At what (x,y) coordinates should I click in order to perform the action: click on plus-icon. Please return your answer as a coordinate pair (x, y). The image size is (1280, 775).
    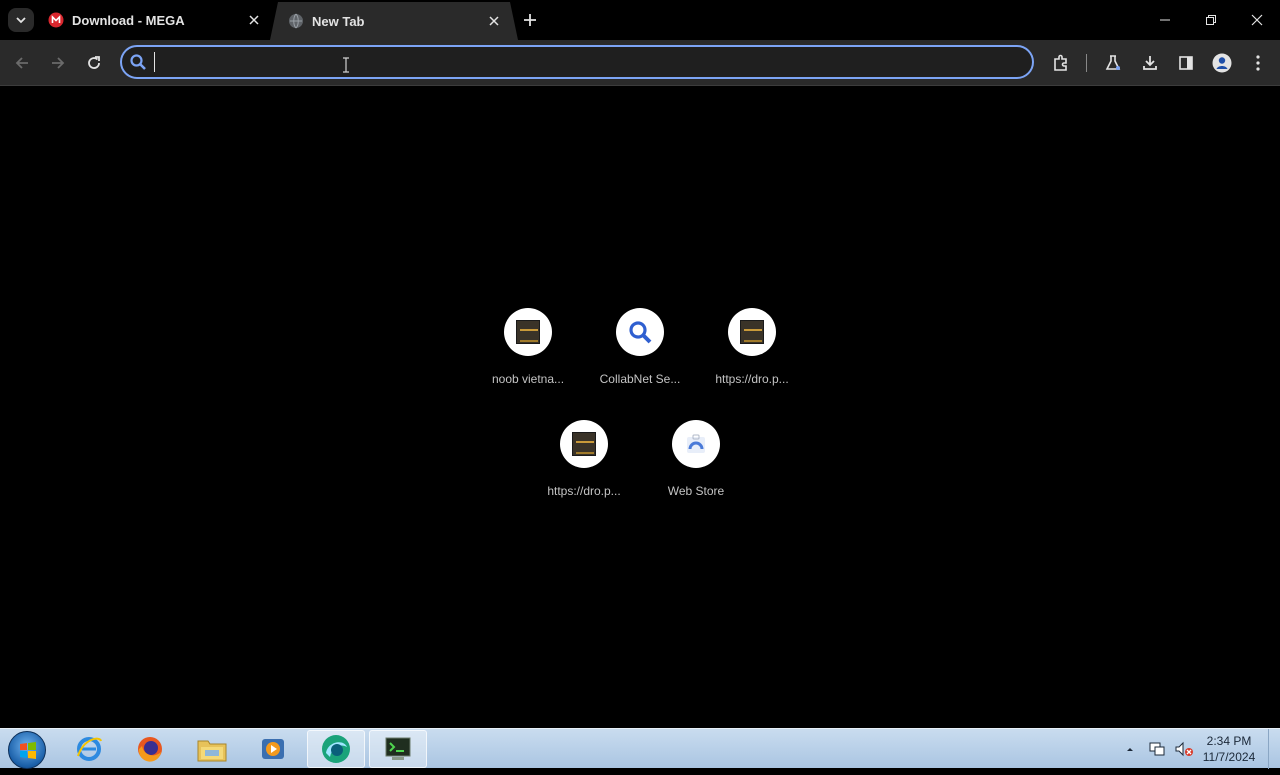
    Looking at the image, I should click on (530, 20).